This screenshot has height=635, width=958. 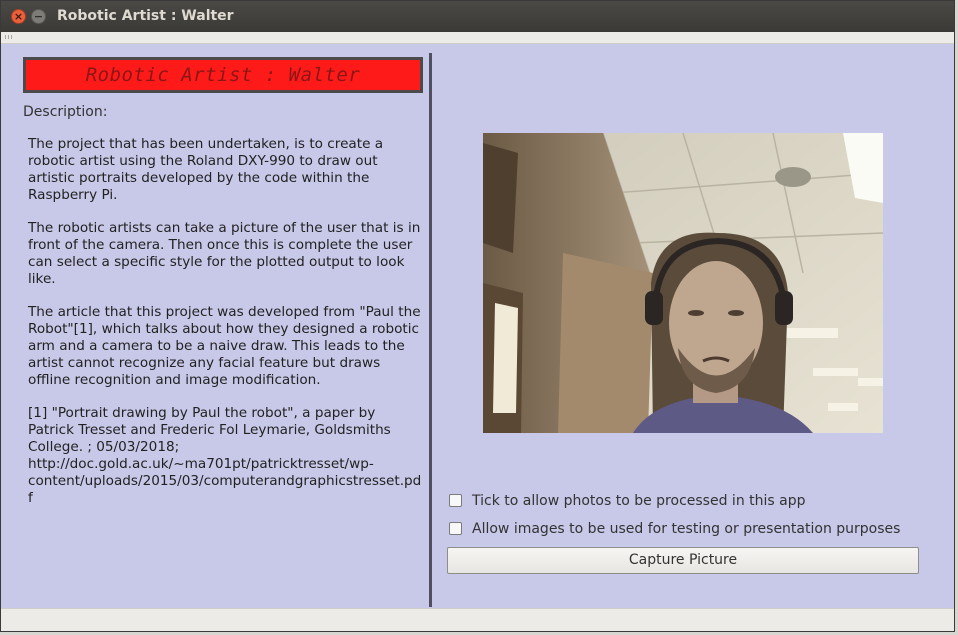 What do you see at coordinates (477, 16) in the screenshot?
I see `title-bar: × − Robotic Artist : Walter` at bounding box center [477, 16].